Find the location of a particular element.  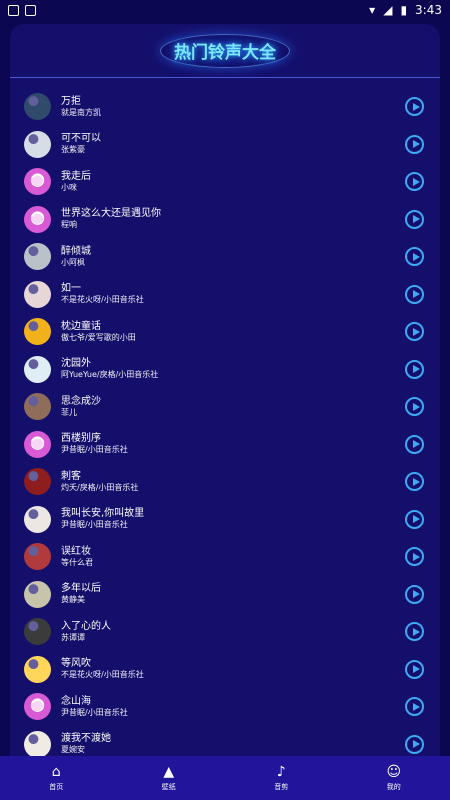

song-row: 枕边童话 傲七爷/爱写歌的小田 is located at coordinates (225, 332).